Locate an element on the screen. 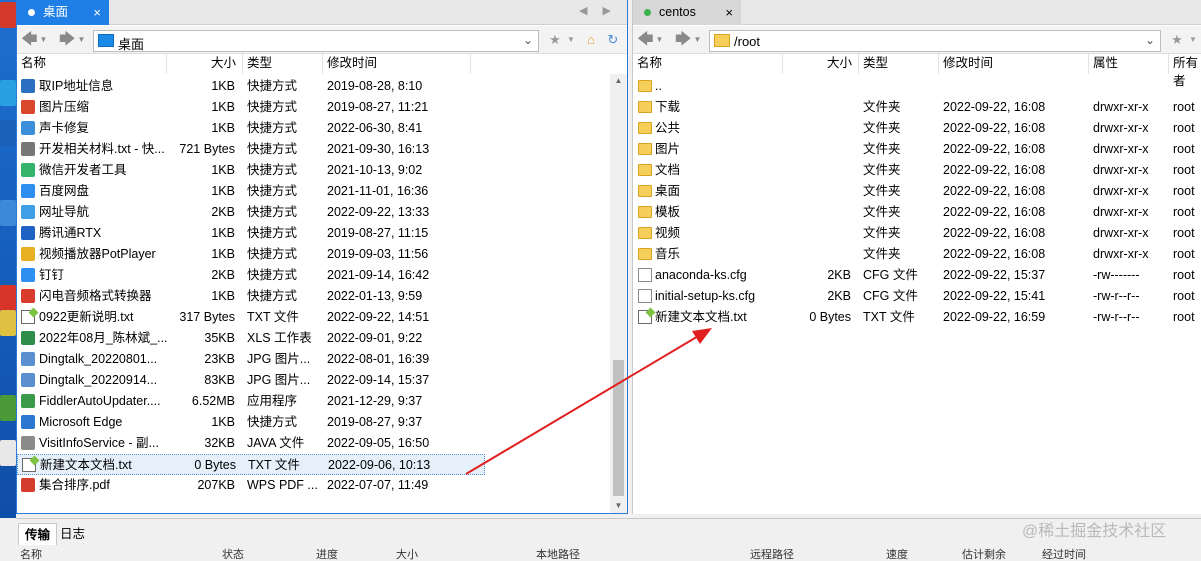  file-row: Microsoft Edge 1KB 快捷方式 2019-08-27, 9:37 is located at coordinates (322, 422).